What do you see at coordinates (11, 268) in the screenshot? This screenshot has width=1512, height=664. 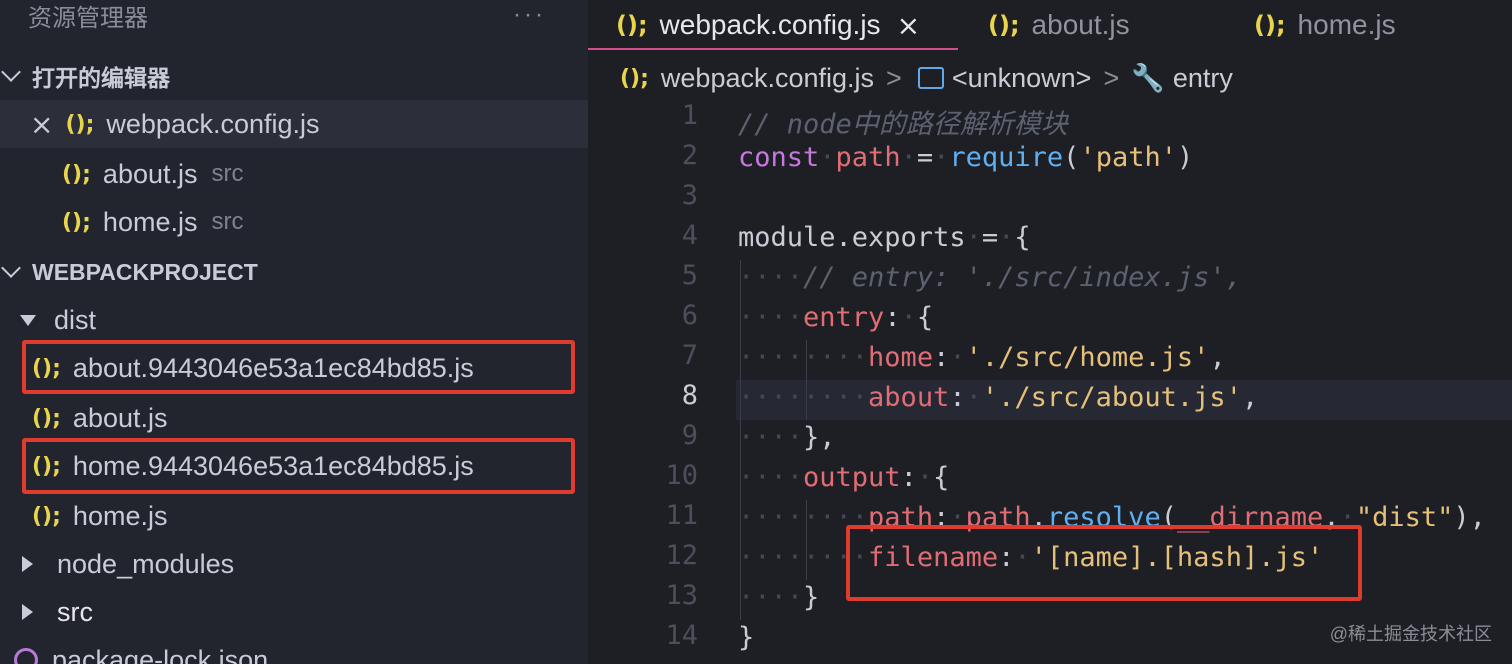 I see `chevron-down-icon` at bounding box center [11, 268].